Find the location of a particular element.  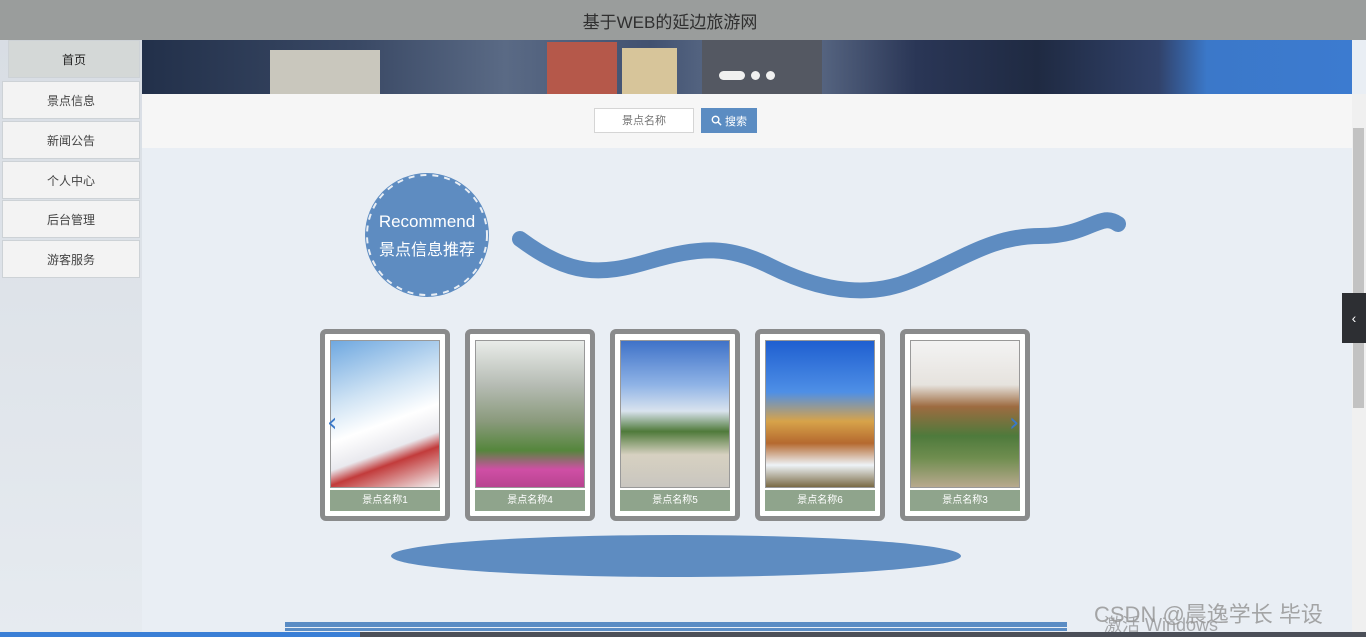

decorative-wave is located at coordinates (819, 255).